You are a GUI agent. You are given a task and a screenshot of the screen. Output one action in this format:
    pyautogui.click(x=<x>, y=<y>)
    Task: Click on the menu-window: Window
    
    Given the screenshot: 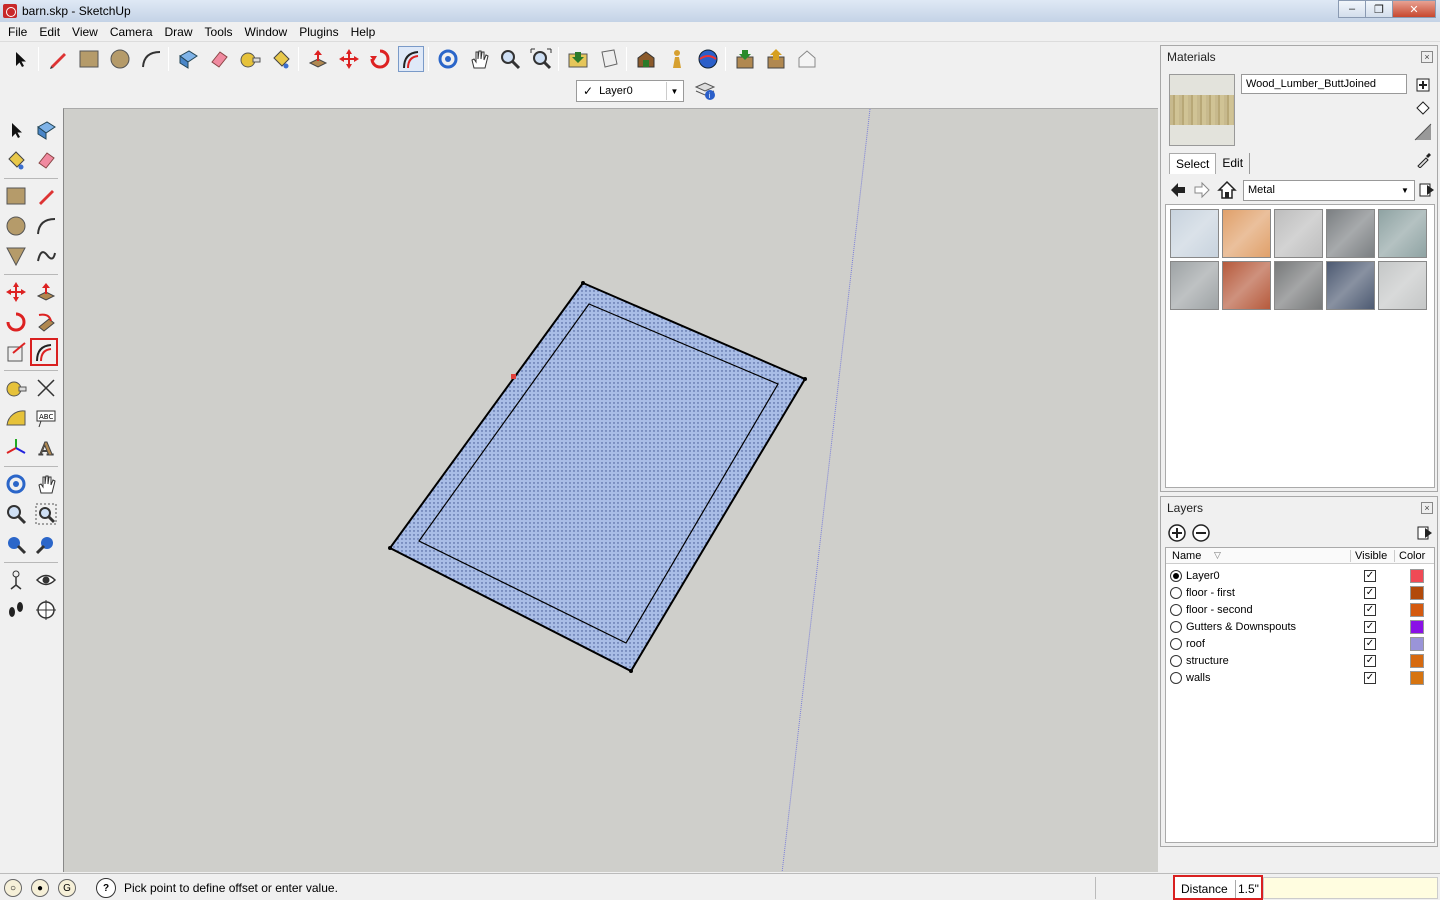 What is the action you would take?
    pyautogui.click(x=266, y=32)
    